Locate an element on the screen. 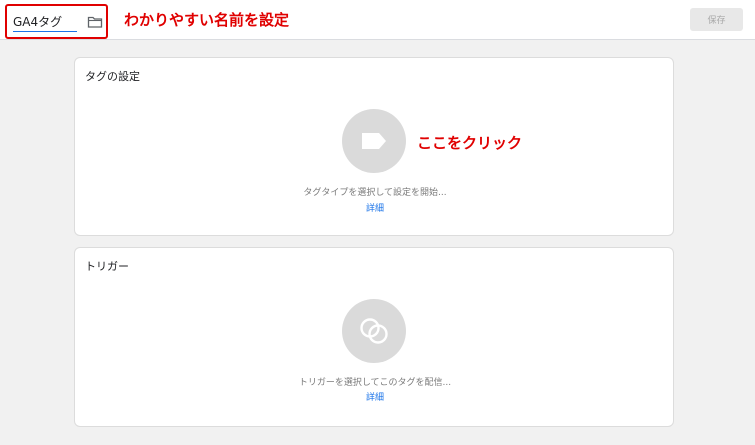 The height and width of the screenshot is (445, 755). trigger-title: トリガー is located at coordinates (107, 266).